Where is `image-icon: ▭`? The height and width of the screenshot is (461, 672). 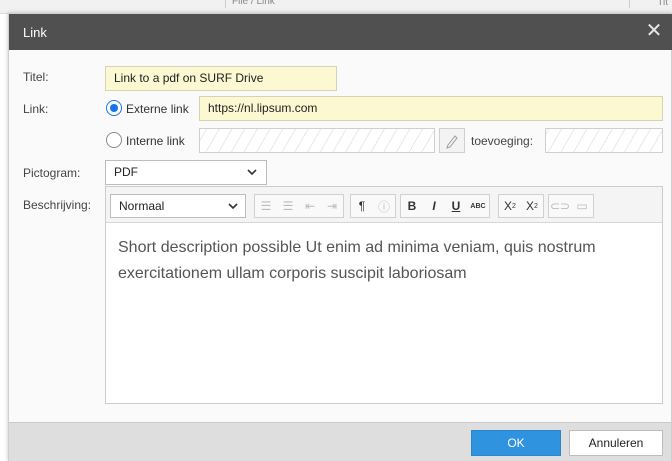 image-icon: ▭ is located at coordinates (582, 206).